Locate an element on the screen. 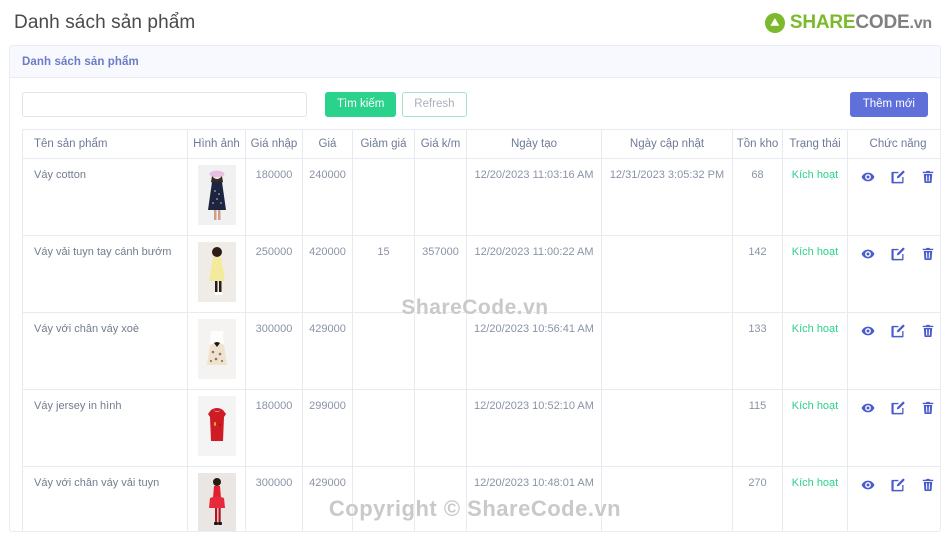  col-header-promo-price: Giá k/m is located at coordinates (440, 144).